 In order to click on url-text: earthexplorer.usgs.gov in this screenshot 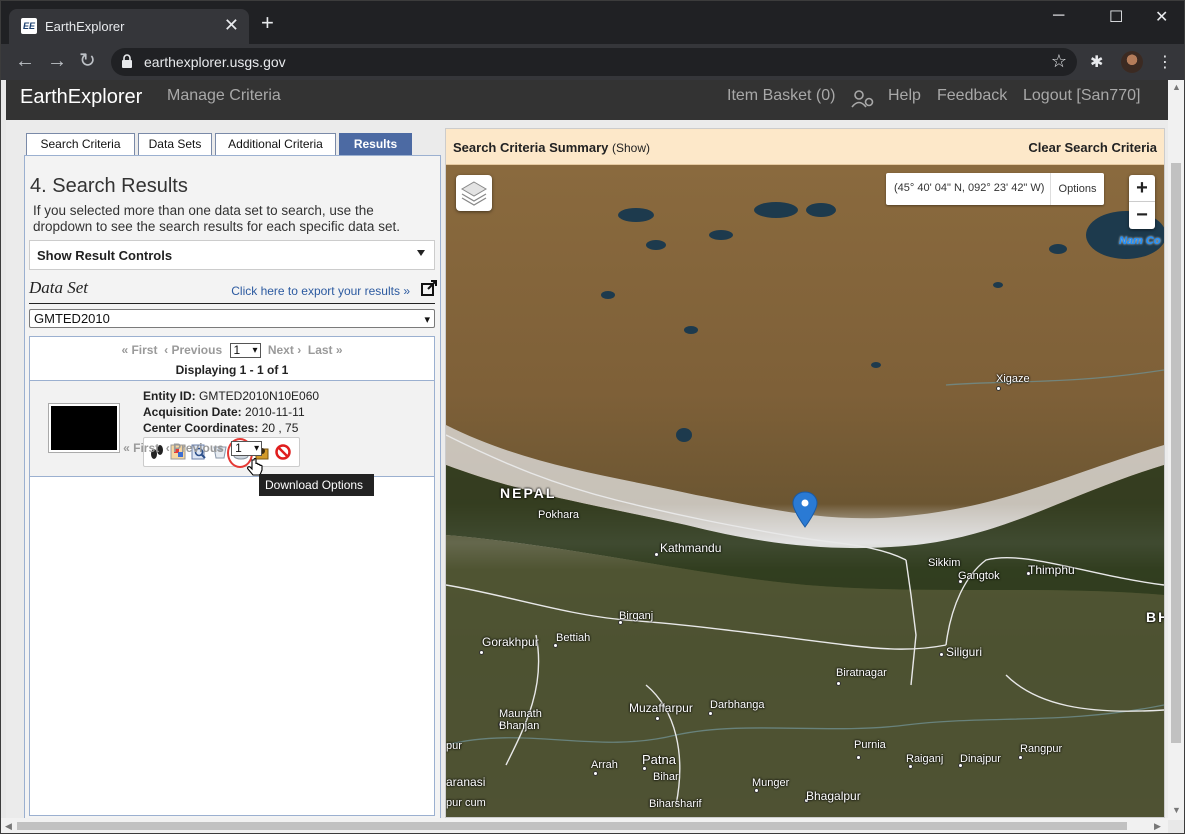, I will do `click(215, 62)`.